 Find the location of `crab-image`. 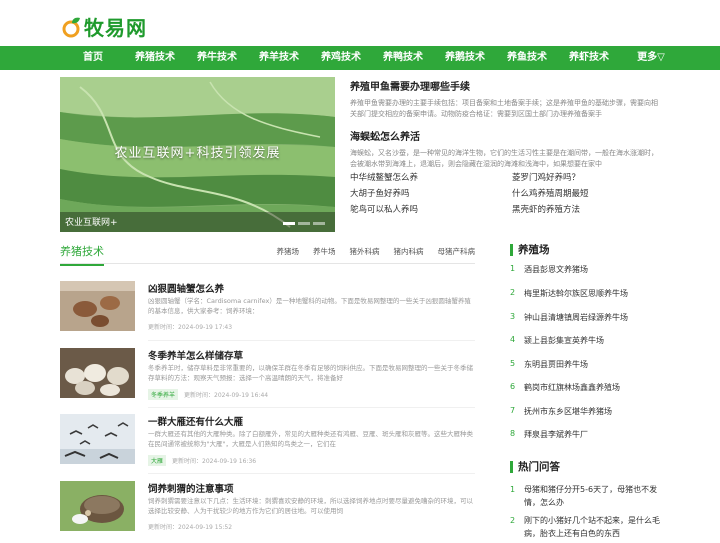

crab-image is located at coordinates (97, 306).